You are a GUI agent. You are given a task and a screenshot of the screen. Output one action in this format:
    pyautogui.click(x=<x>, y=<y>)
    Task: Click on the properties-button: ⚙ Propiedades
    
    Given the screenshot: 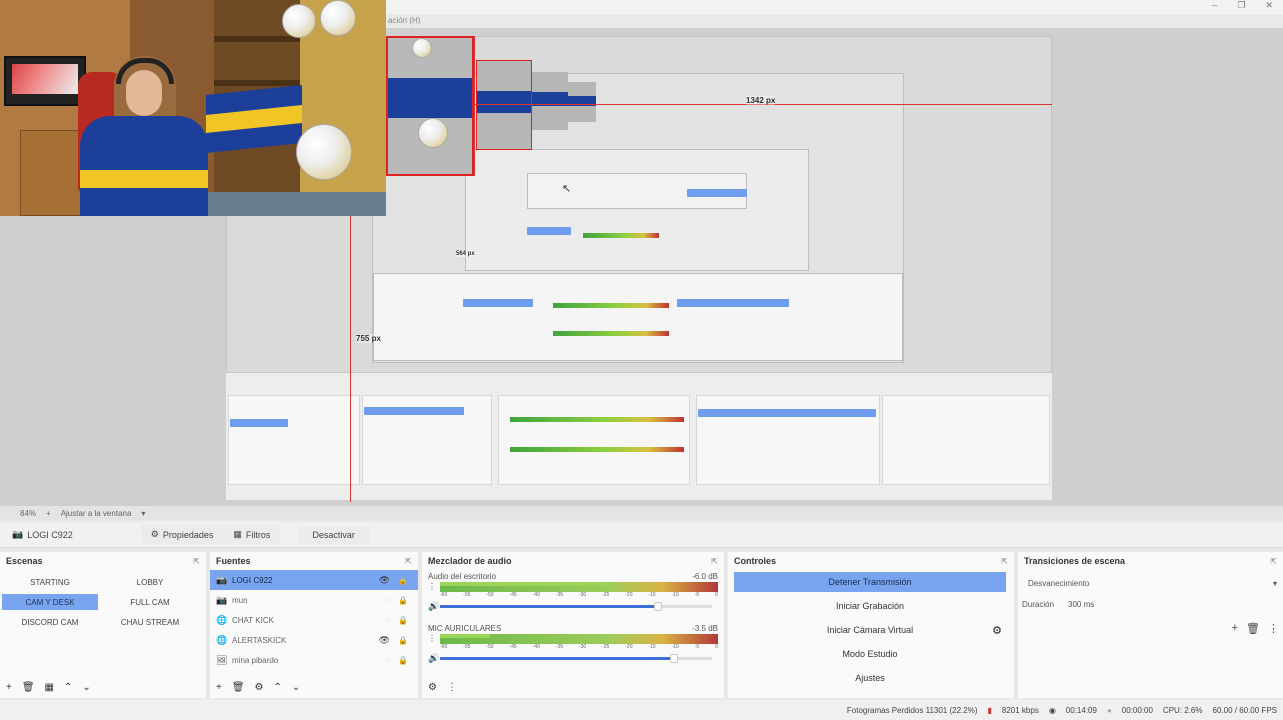 What is the action you would take?
    pyautogui.click(x=182, y=534)
    